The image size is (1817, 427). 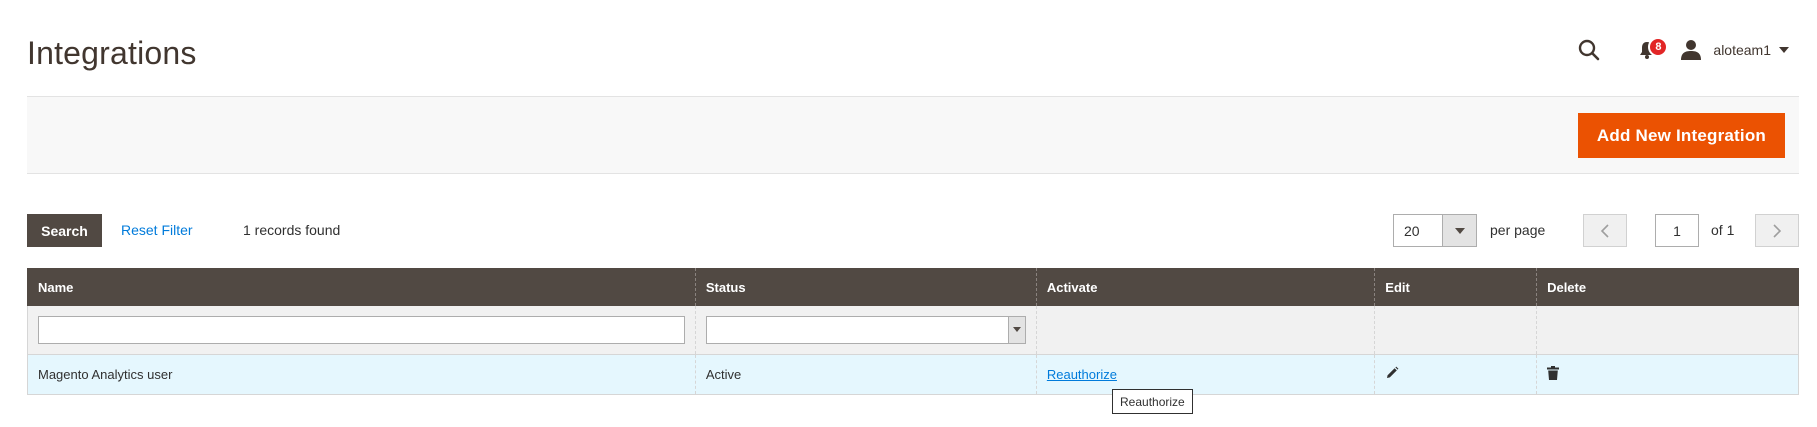 I want to click on global-search-button, so click(x=1589, y=50).